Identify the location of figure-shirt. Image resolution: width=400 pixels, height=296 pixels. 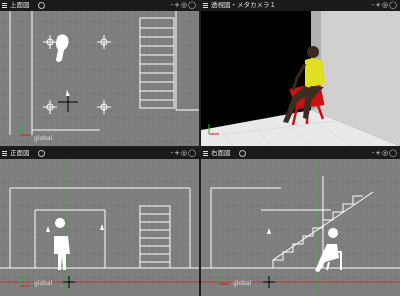
(315, 73).